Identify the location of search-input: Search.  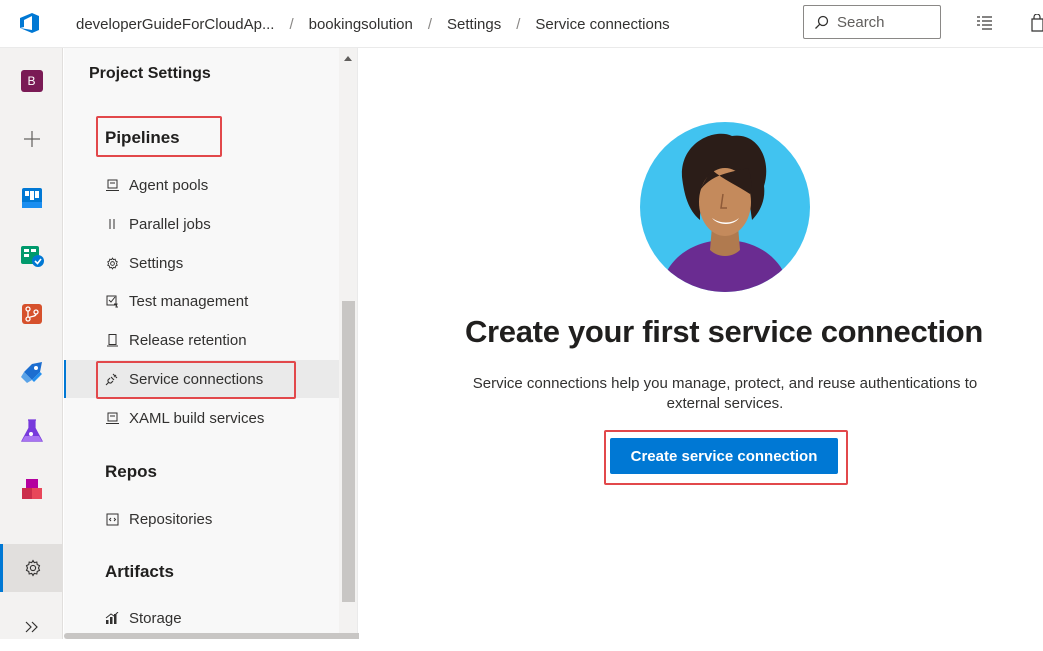
(861, 22).